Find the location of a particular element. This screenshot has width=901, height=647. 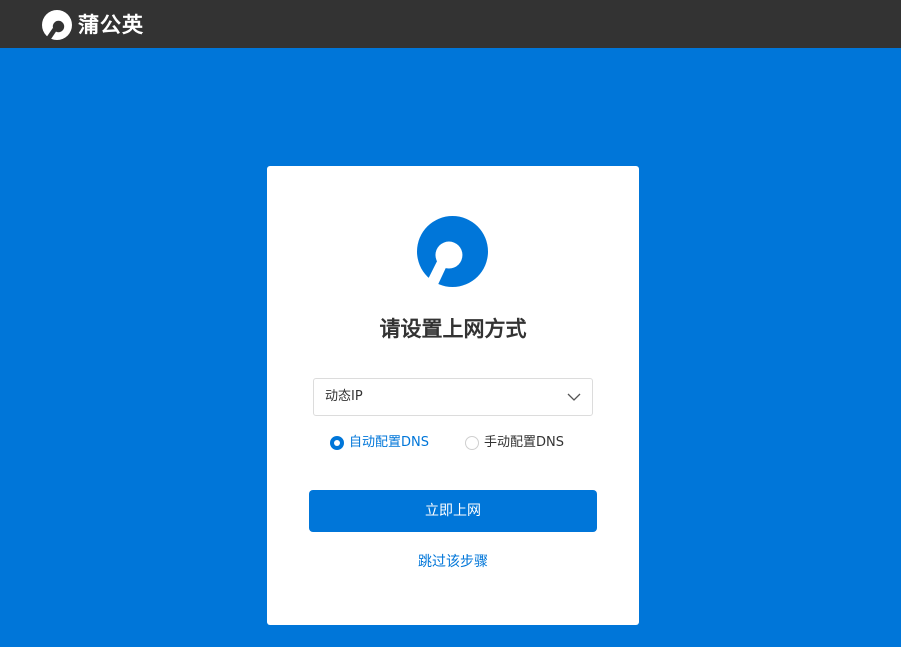

brand: 蒲公英 is located at coordinates (93, 25).